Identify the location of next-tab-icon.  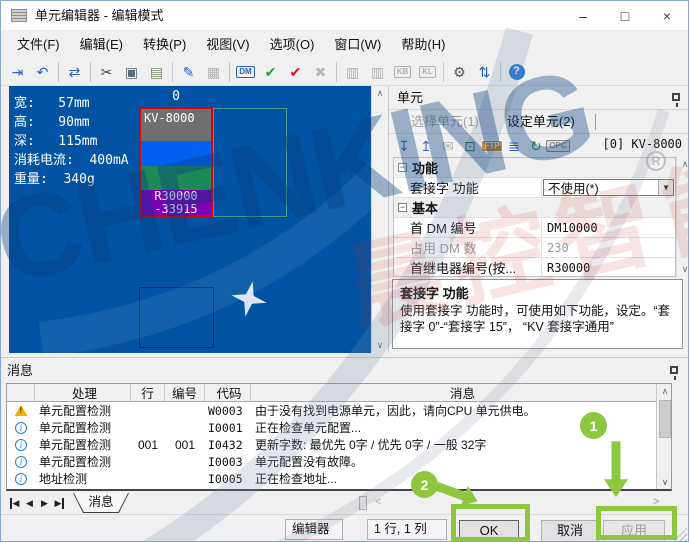
(44, 503).